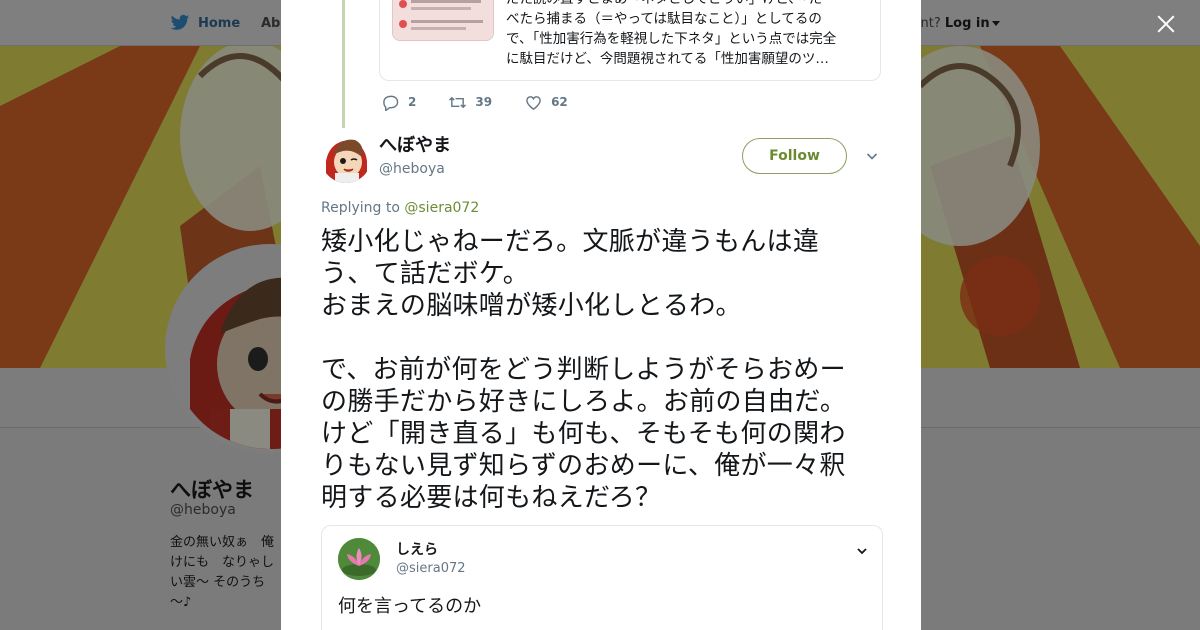  I want to click on reply-button: 2, so click(398, 102).